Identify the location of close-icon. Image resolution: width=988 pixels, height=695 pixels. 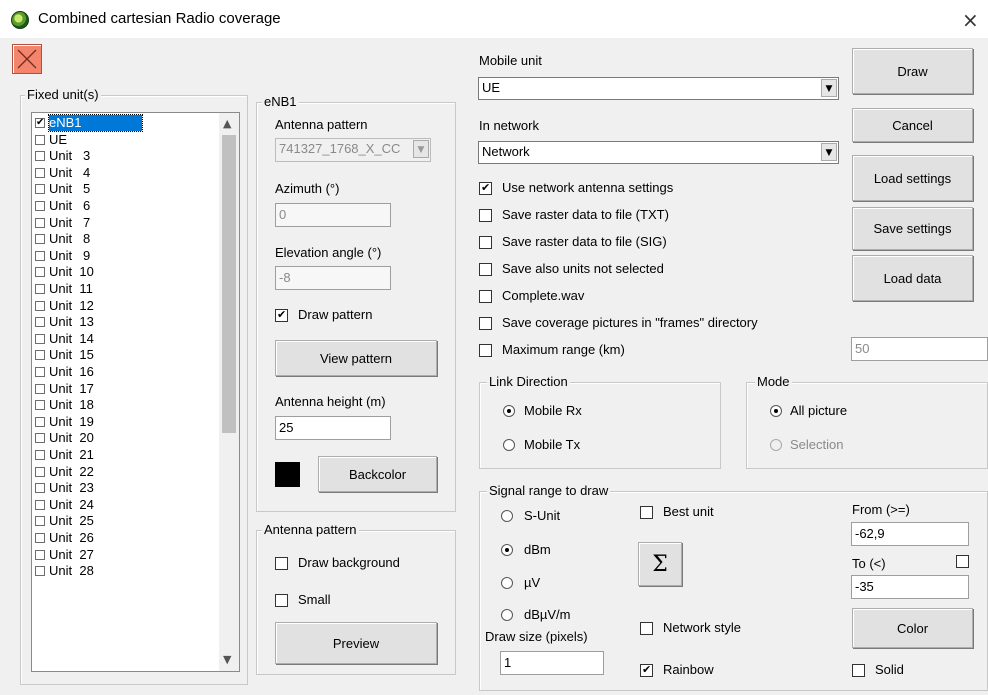
(27, 59).